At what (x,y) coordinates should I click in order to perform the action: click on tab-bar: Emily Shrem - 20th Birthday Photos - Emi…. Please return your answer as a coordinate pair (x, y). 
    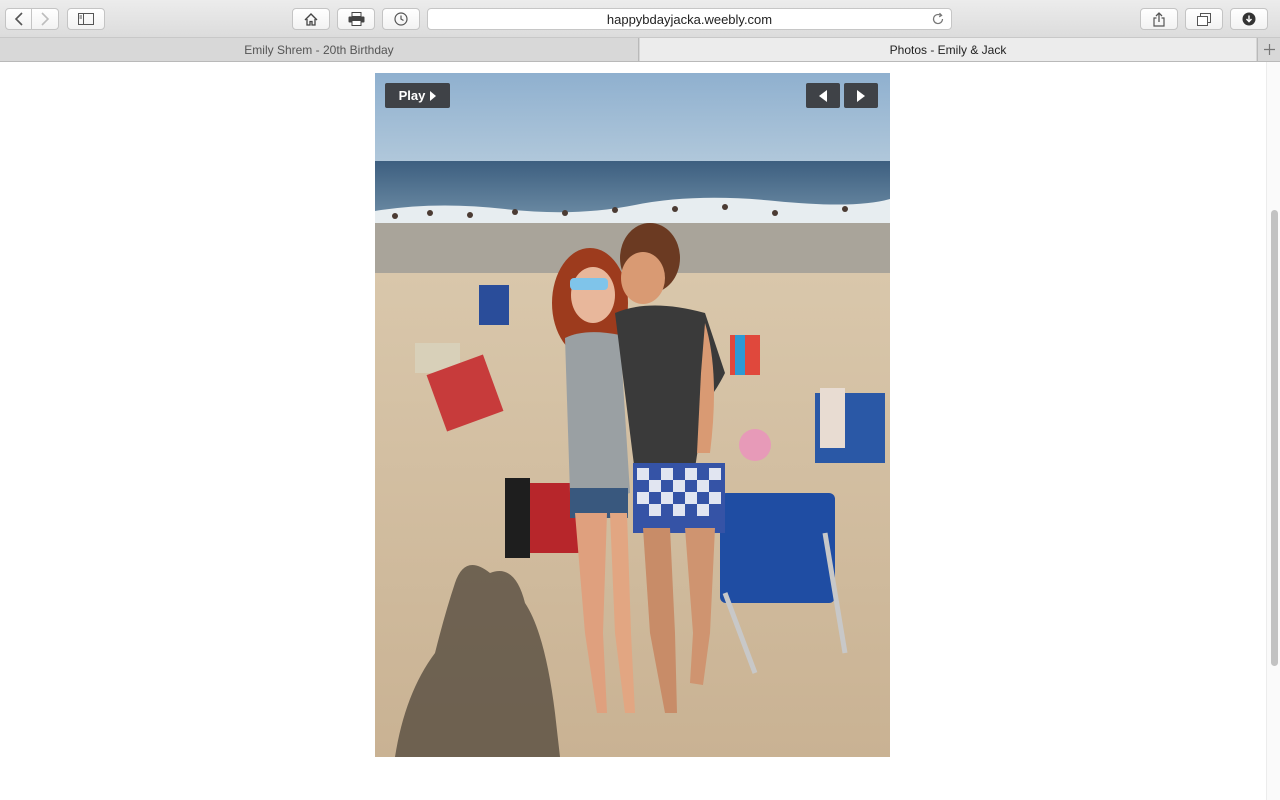
    Looking at the image, I should click on (640, 50).